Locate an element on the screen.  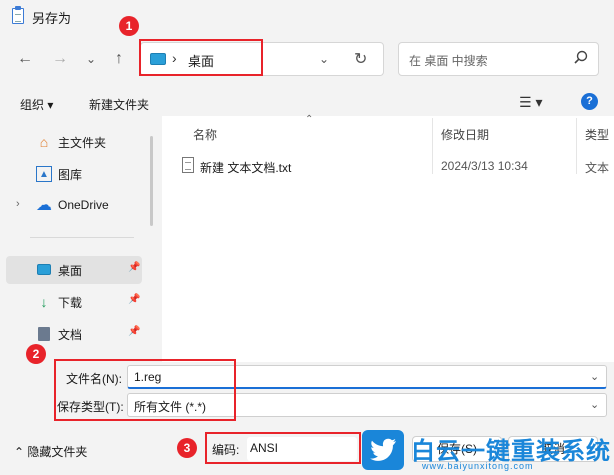
home-icon: ⌂ is located at coordinates (44, 142).